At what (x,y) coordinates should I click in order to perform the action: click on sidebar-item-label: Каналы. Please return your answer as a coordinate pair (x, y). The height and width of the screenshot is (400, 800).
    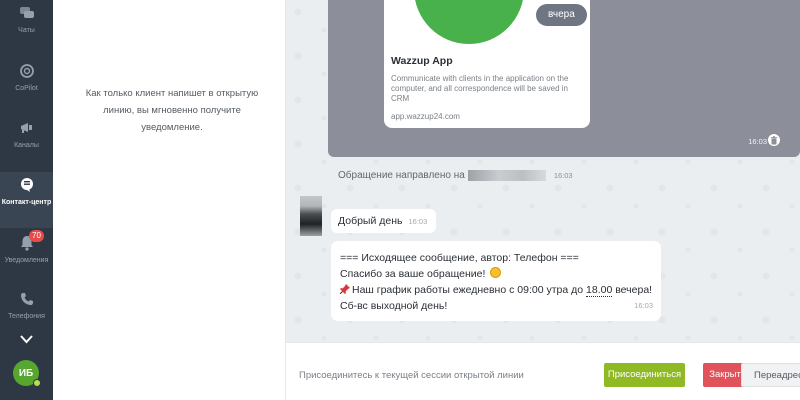
    Looking at the image, I should click on (26, 145).